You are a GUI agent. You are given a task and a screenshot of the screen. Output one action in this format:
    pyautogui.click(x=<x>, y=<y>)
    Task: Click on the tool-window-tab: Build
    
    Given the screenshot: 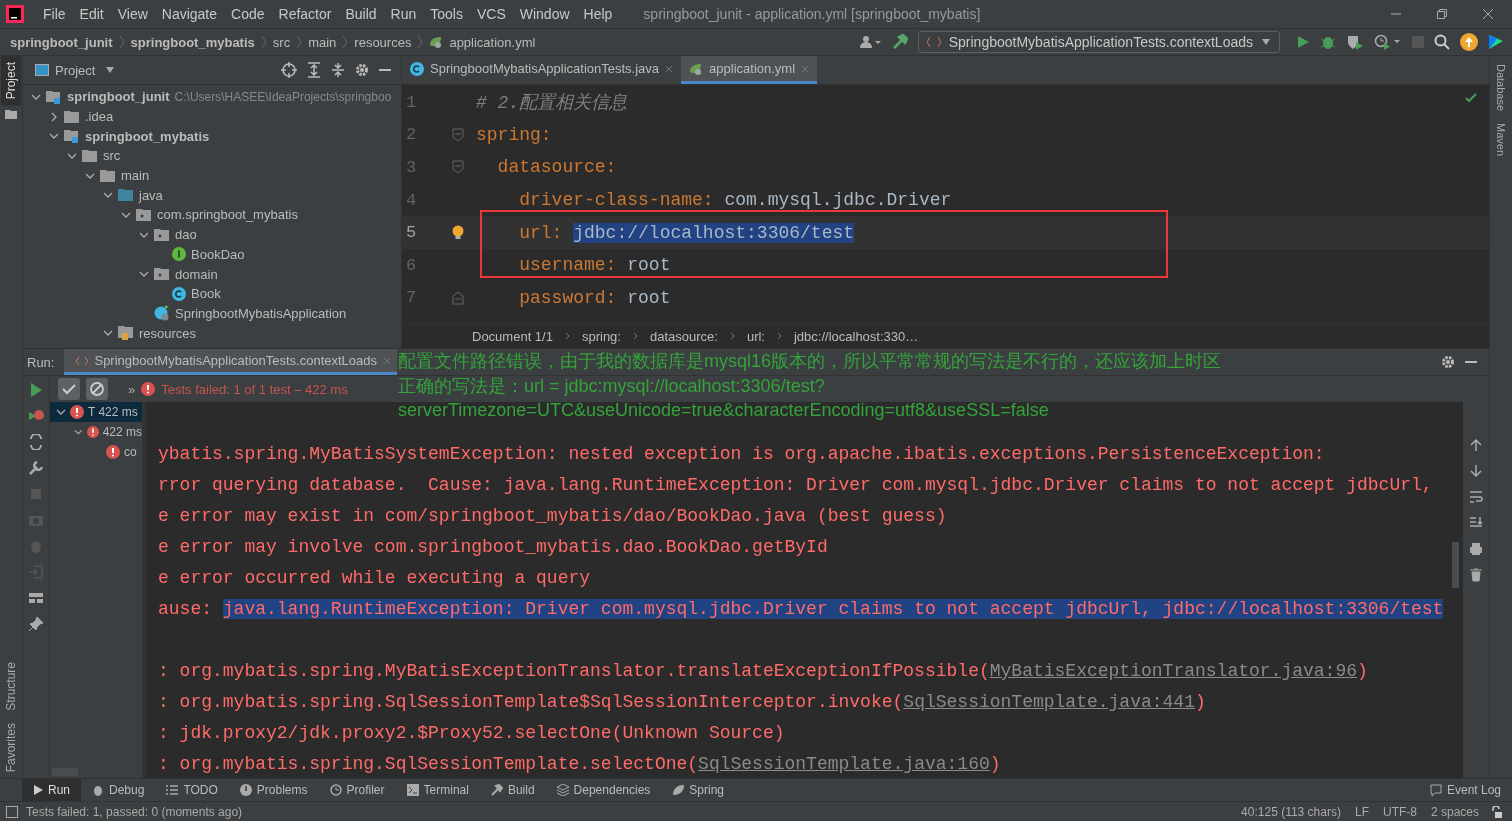 What is the action you would take?
    pyautogui.click(x=512, y=790)
    